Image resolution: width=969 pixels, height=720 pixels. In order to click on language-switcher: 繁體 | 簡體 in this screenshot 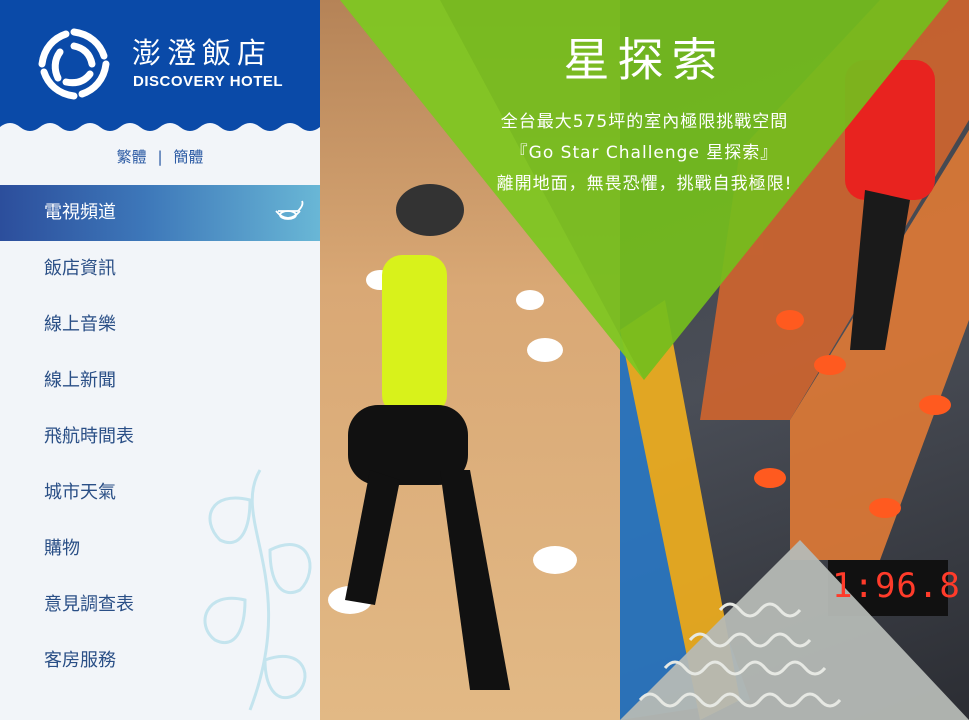, I will do `click(160, 156)`.